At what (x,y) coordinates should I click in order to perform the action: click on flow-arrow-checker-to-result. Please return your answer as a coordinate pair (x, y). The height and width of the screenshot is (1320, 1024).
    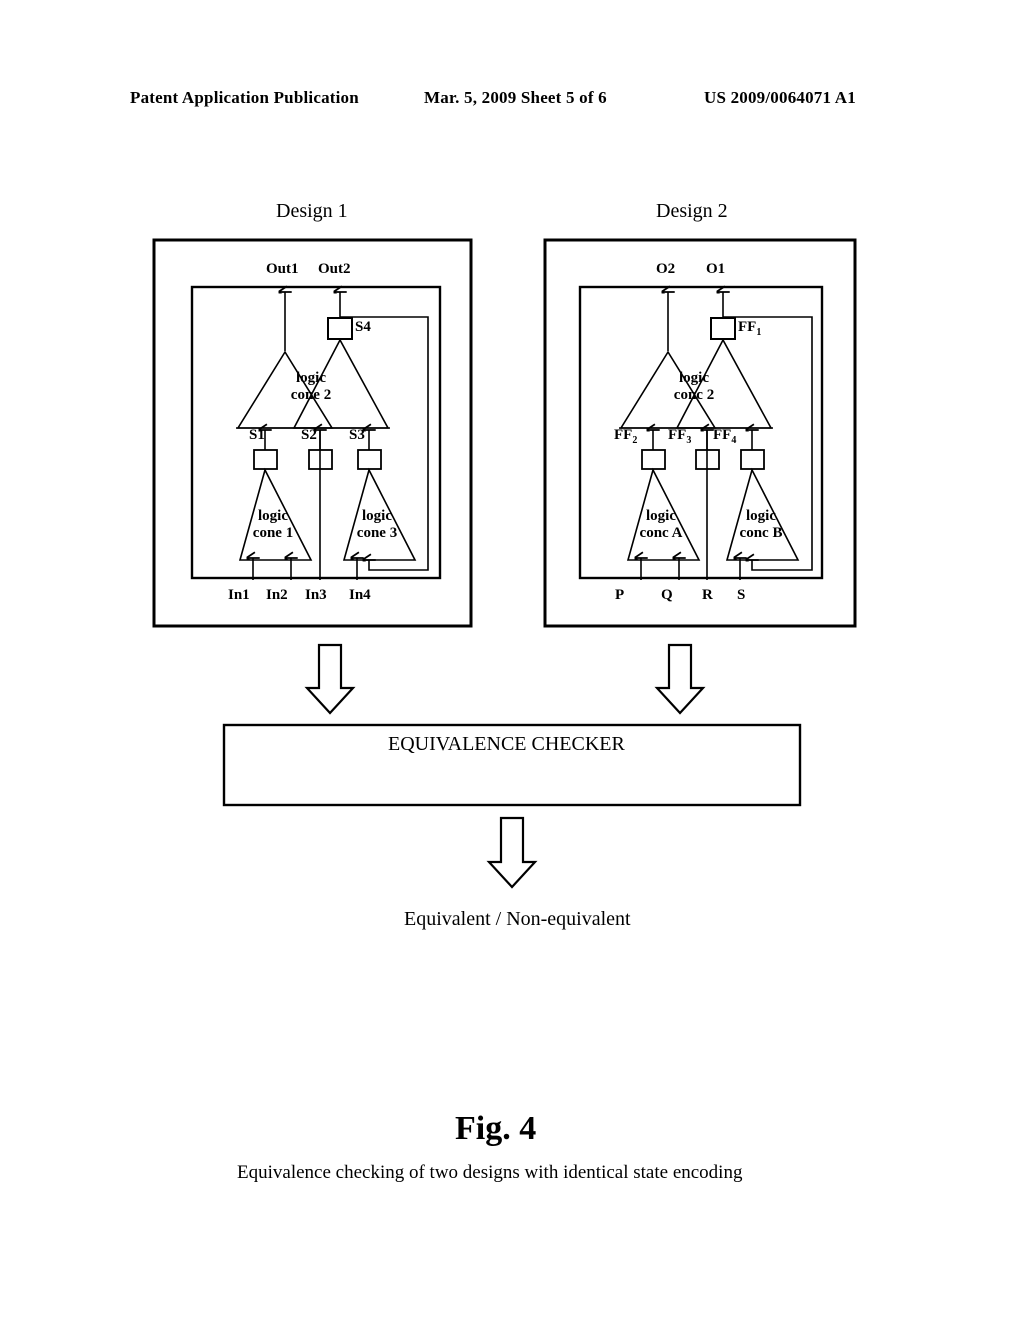
    Looking at the image, I should click on (512, 852).